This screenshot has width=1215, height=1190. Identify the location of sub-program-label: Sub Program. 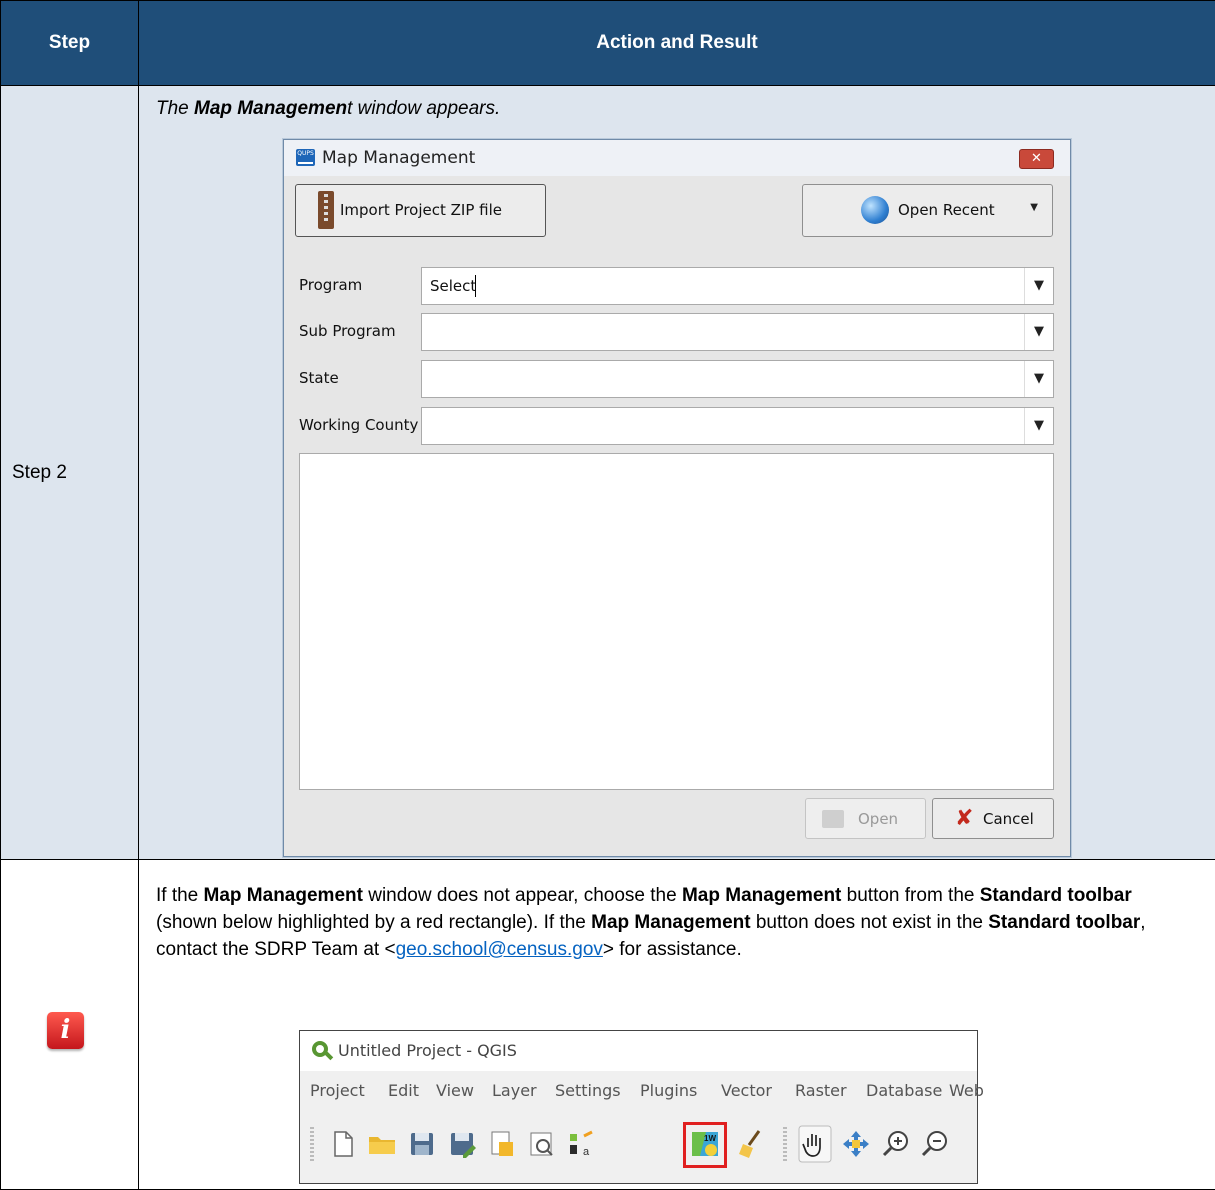
(347, 331).